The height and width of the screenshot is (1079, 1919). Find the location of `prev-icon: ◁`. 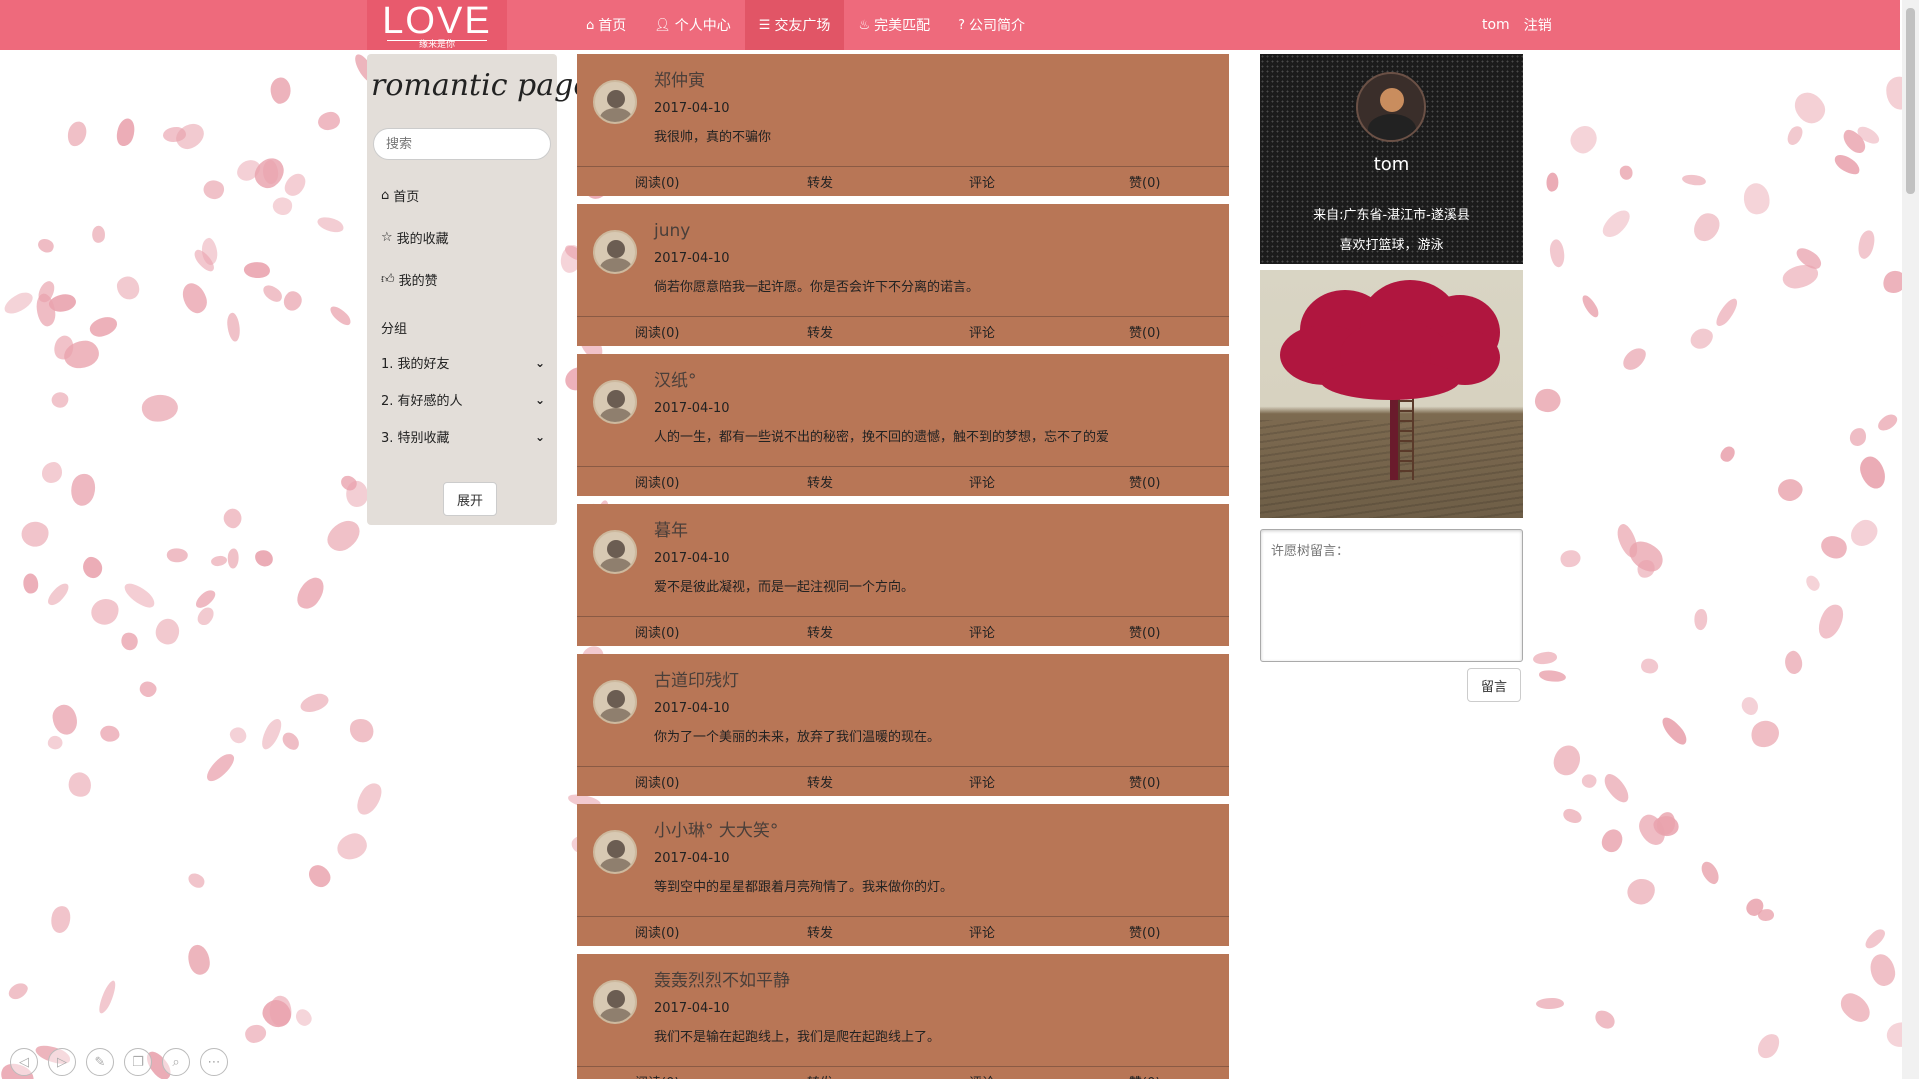

prev-icon: ◁ is located at coordinates (24, 1062).